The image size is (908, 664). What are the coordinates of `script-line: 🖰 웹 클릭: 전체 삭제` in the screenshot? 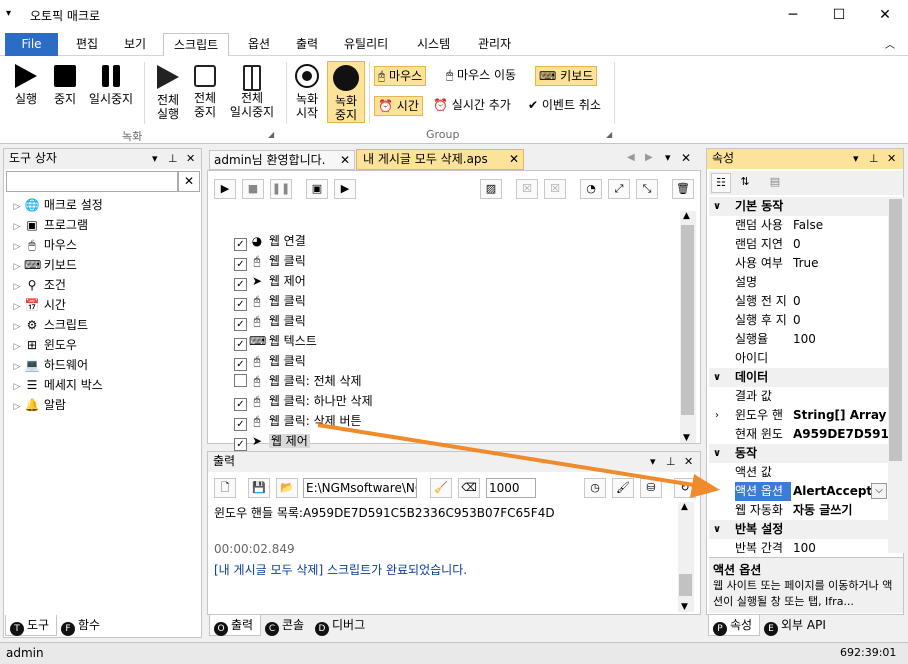 It's located at (298, 381).